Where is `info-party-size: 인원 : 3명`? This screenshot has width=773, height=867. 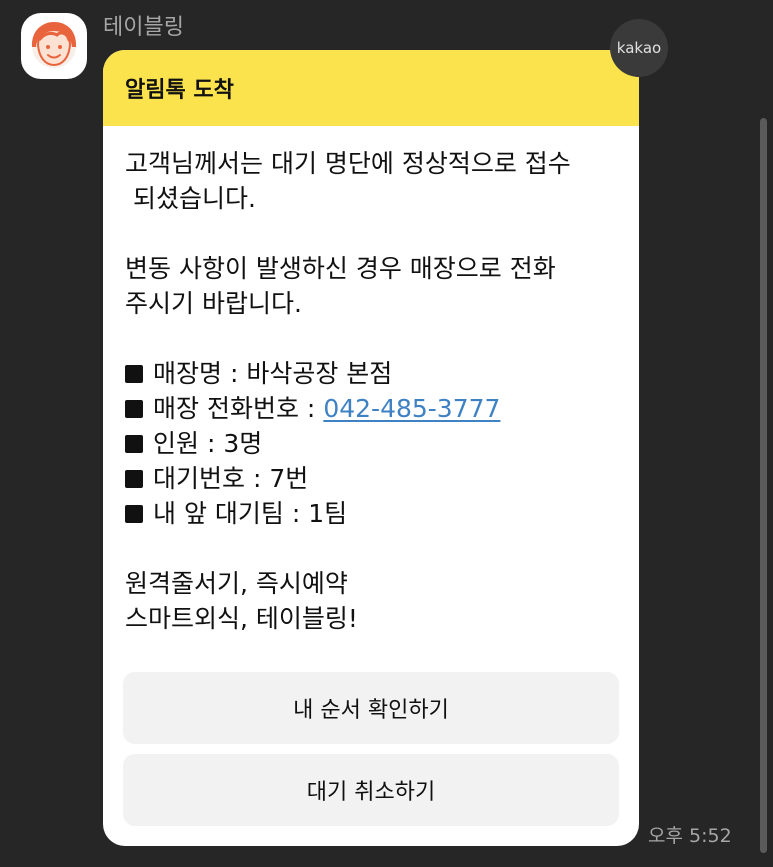
info-party-size: 인원 : 3명 is located at coordinates (371, 443).